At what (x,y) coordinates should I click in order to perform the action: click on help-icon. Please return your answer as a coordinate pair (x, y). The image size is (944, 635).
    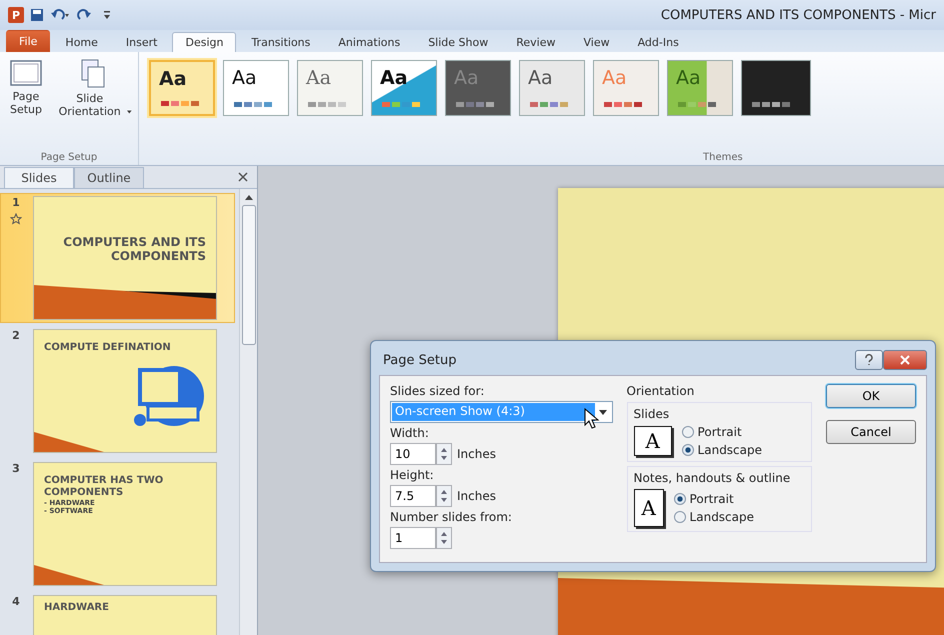
    Looking at the image, I should click on (869, 360).